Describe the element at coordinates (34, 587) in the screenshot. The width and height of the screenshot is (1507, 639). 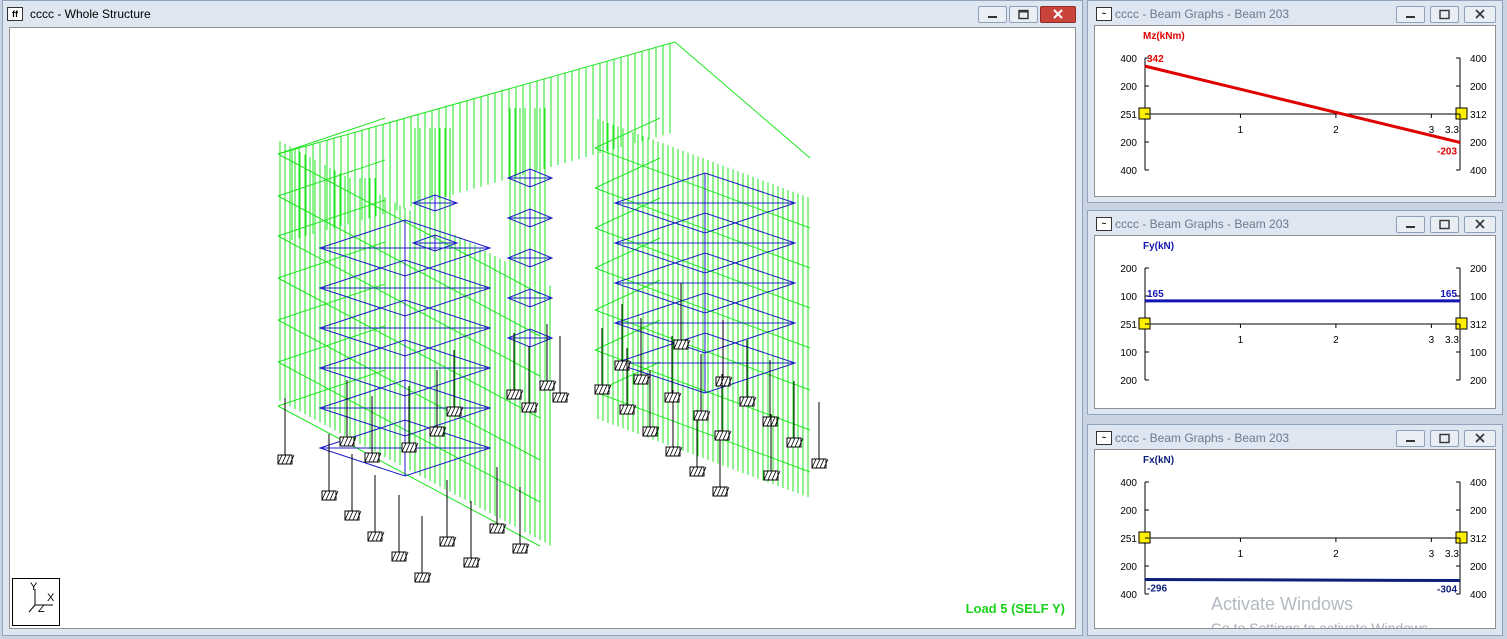
I see `axis-y-label: Y` at that location.